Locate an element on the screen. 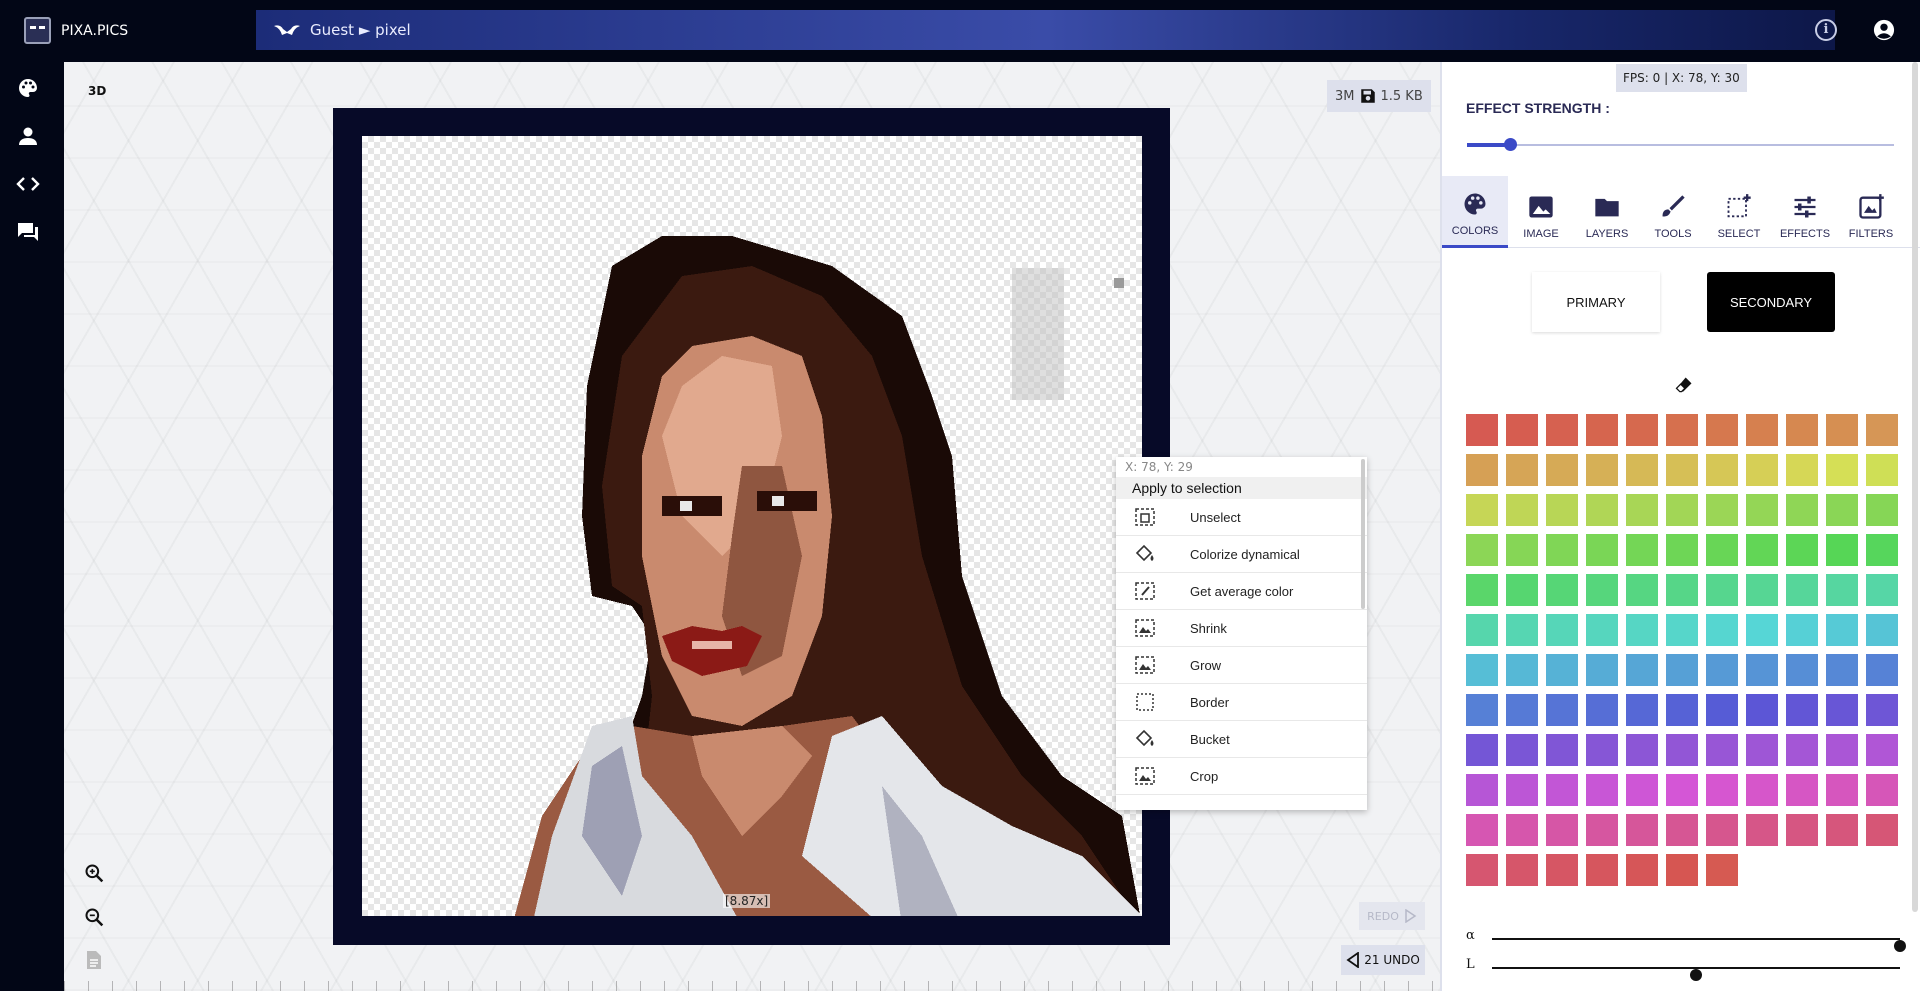 The height and width of the screenshot is (991, 1920). tab-layers: LAYERS is located at coordinates (1607, 212).